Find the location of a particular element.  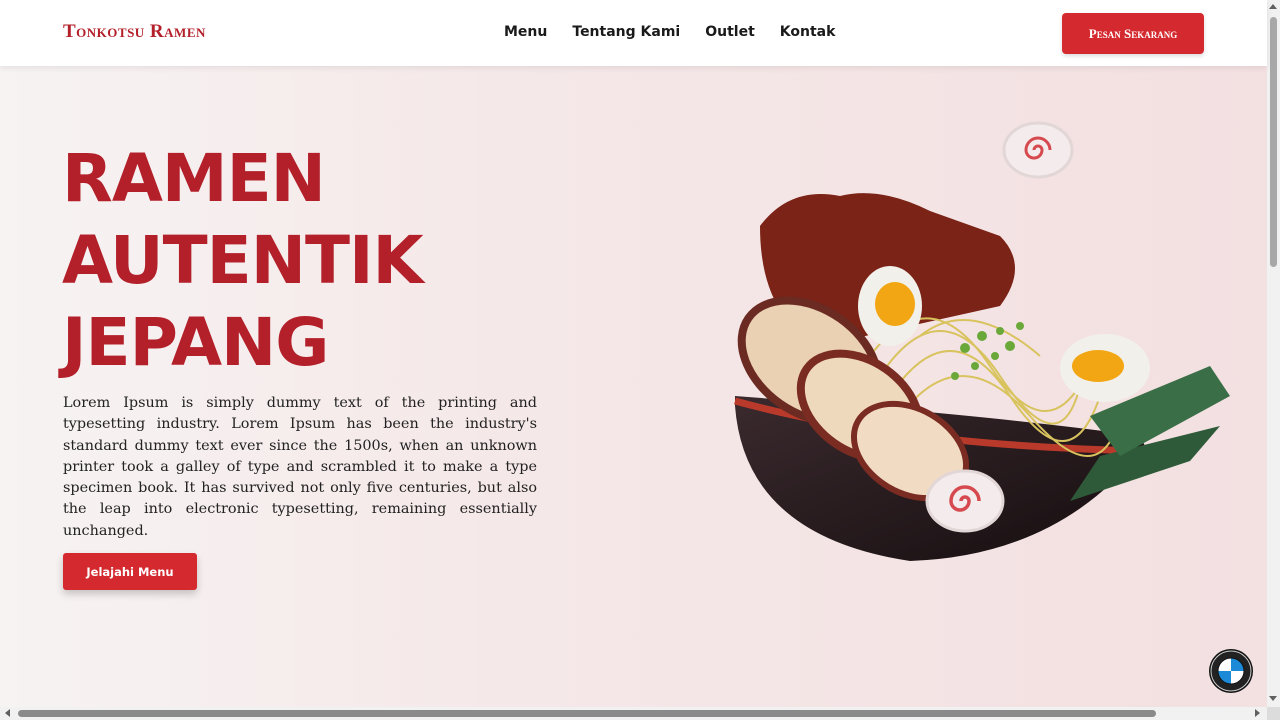

main-nav: Menu Tentang Kami Outlet Kontak is located at coordinates (669, 32).